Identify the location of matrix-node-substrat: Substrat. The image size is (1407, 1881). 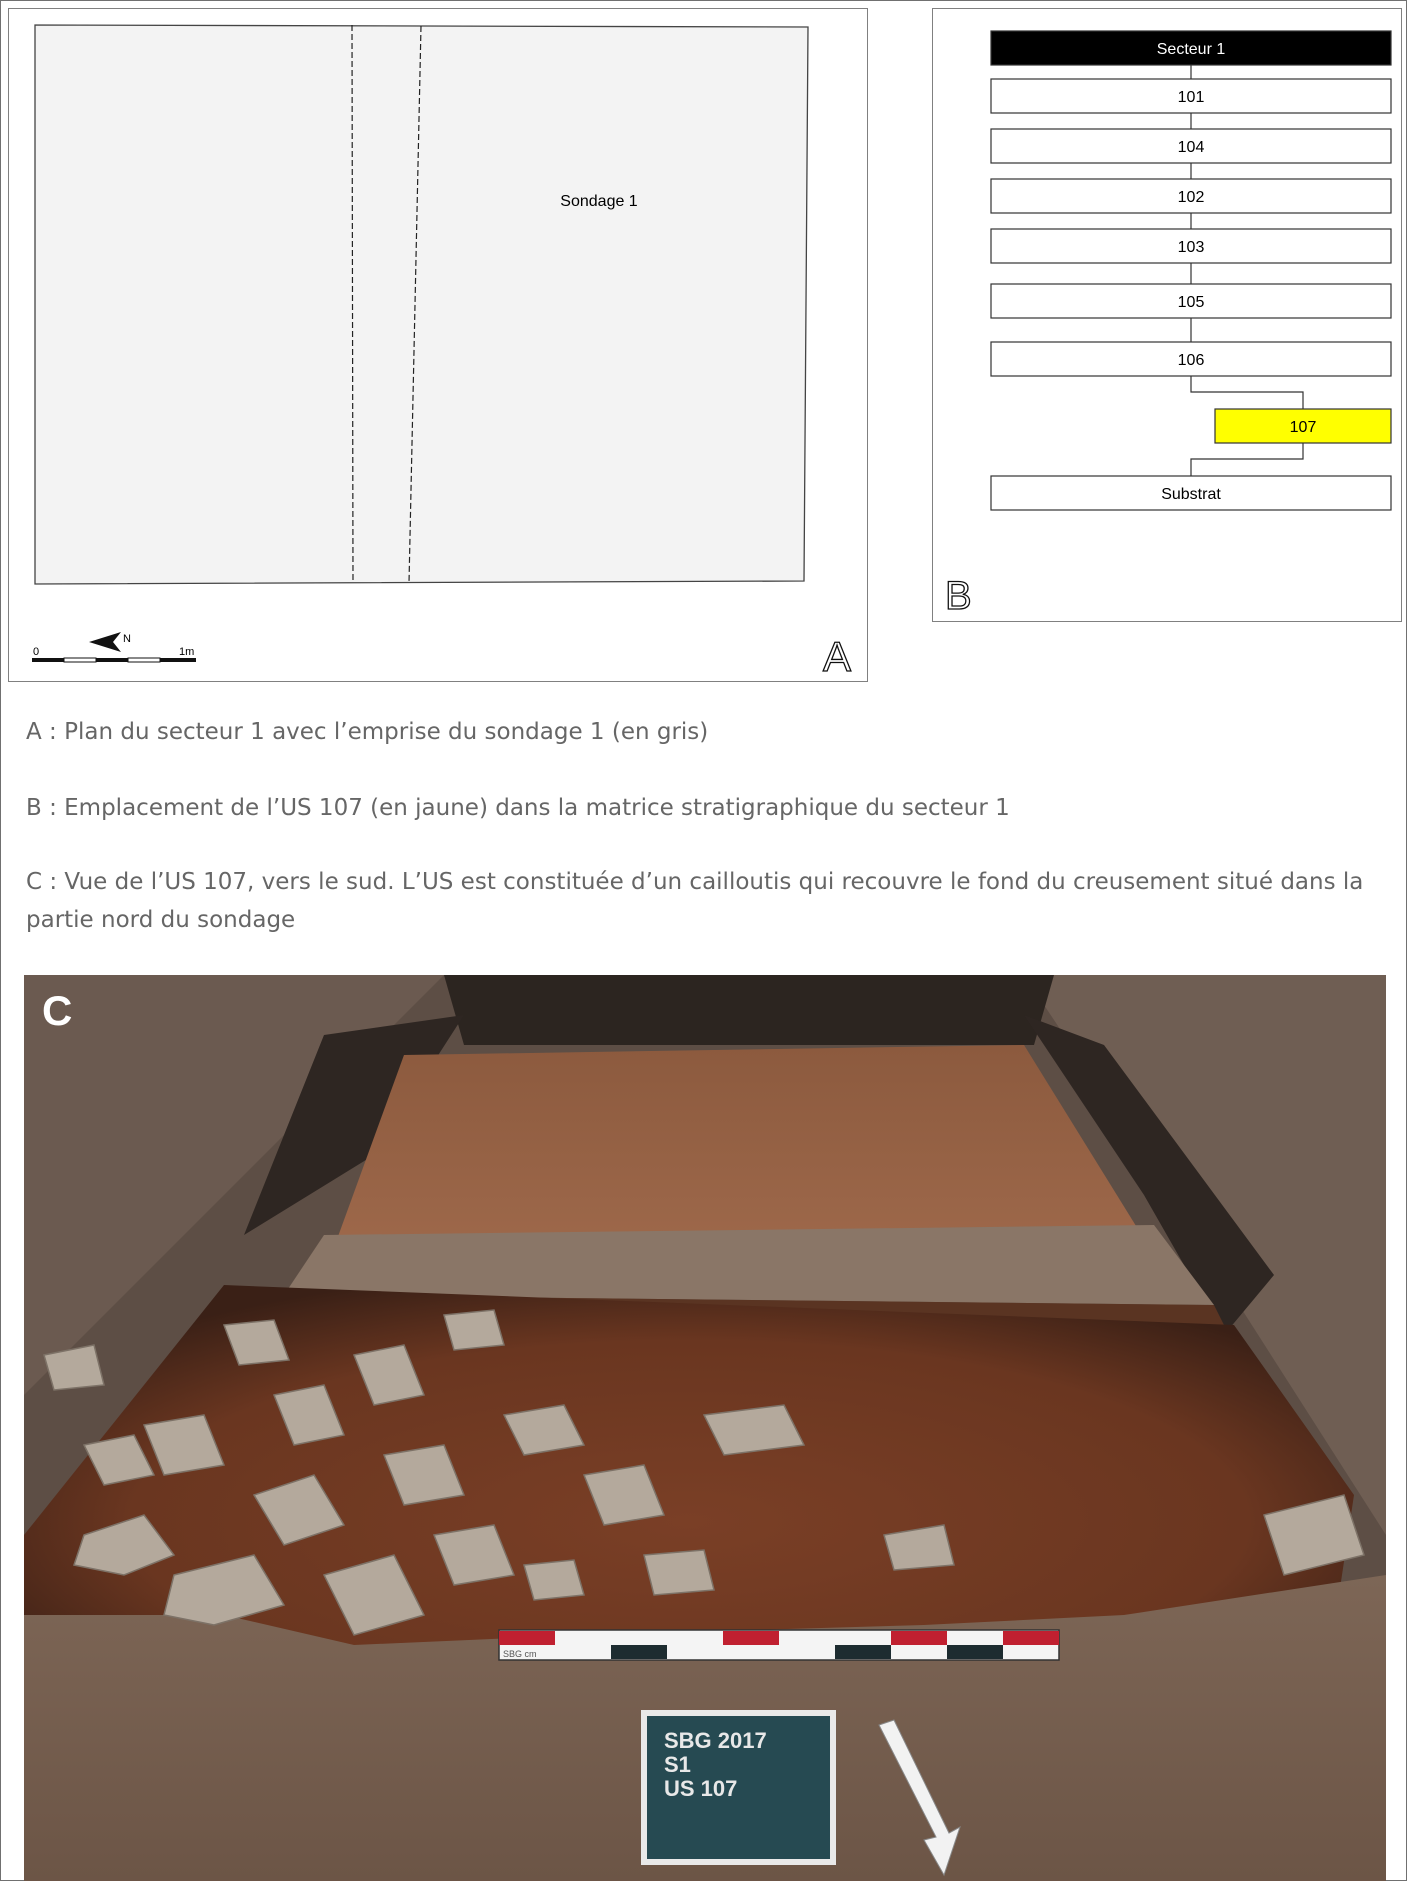
(1191, 493).